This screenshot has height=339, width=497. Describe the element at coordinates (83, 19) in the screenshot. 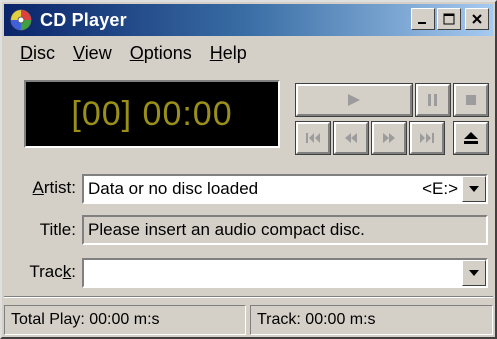

I see `window-title: CD Player` at that location.